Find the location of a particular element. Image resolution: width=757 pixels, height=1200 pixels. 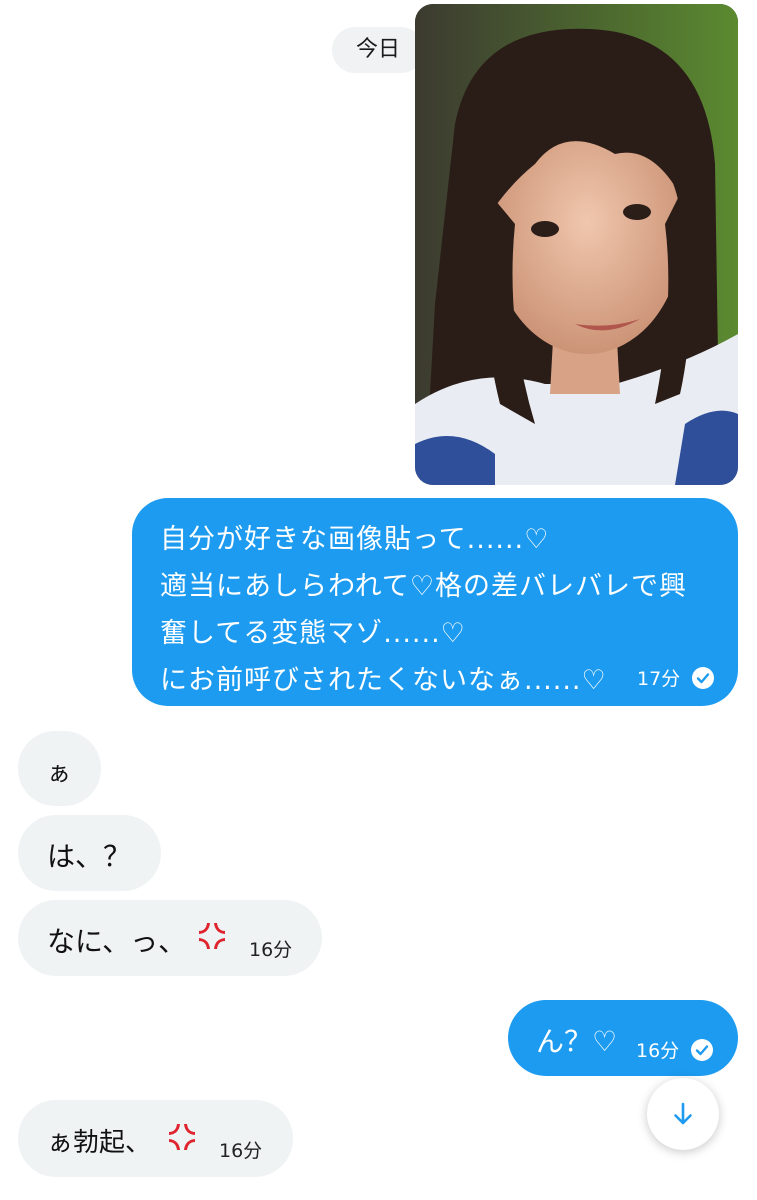

scroll-to-bottom-button is located at coordinates (683, 1114).